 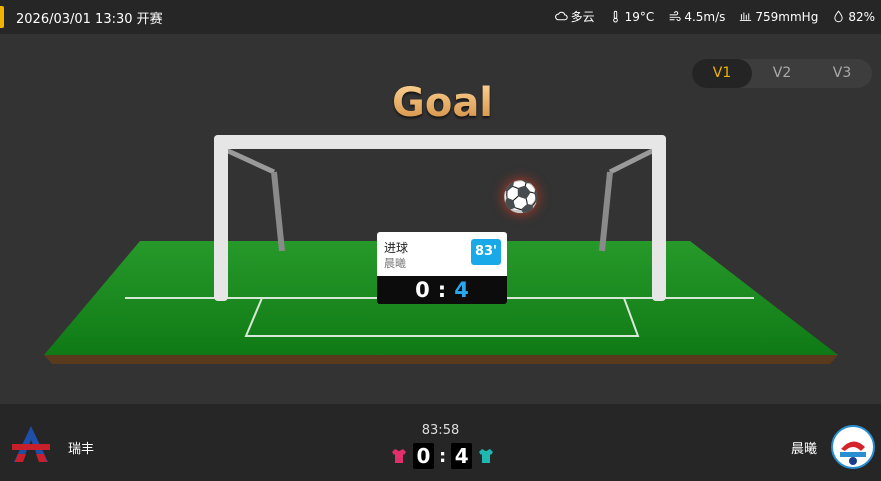 I want to click on home-team-name: 瑞丰, so click(x=81, y=449).